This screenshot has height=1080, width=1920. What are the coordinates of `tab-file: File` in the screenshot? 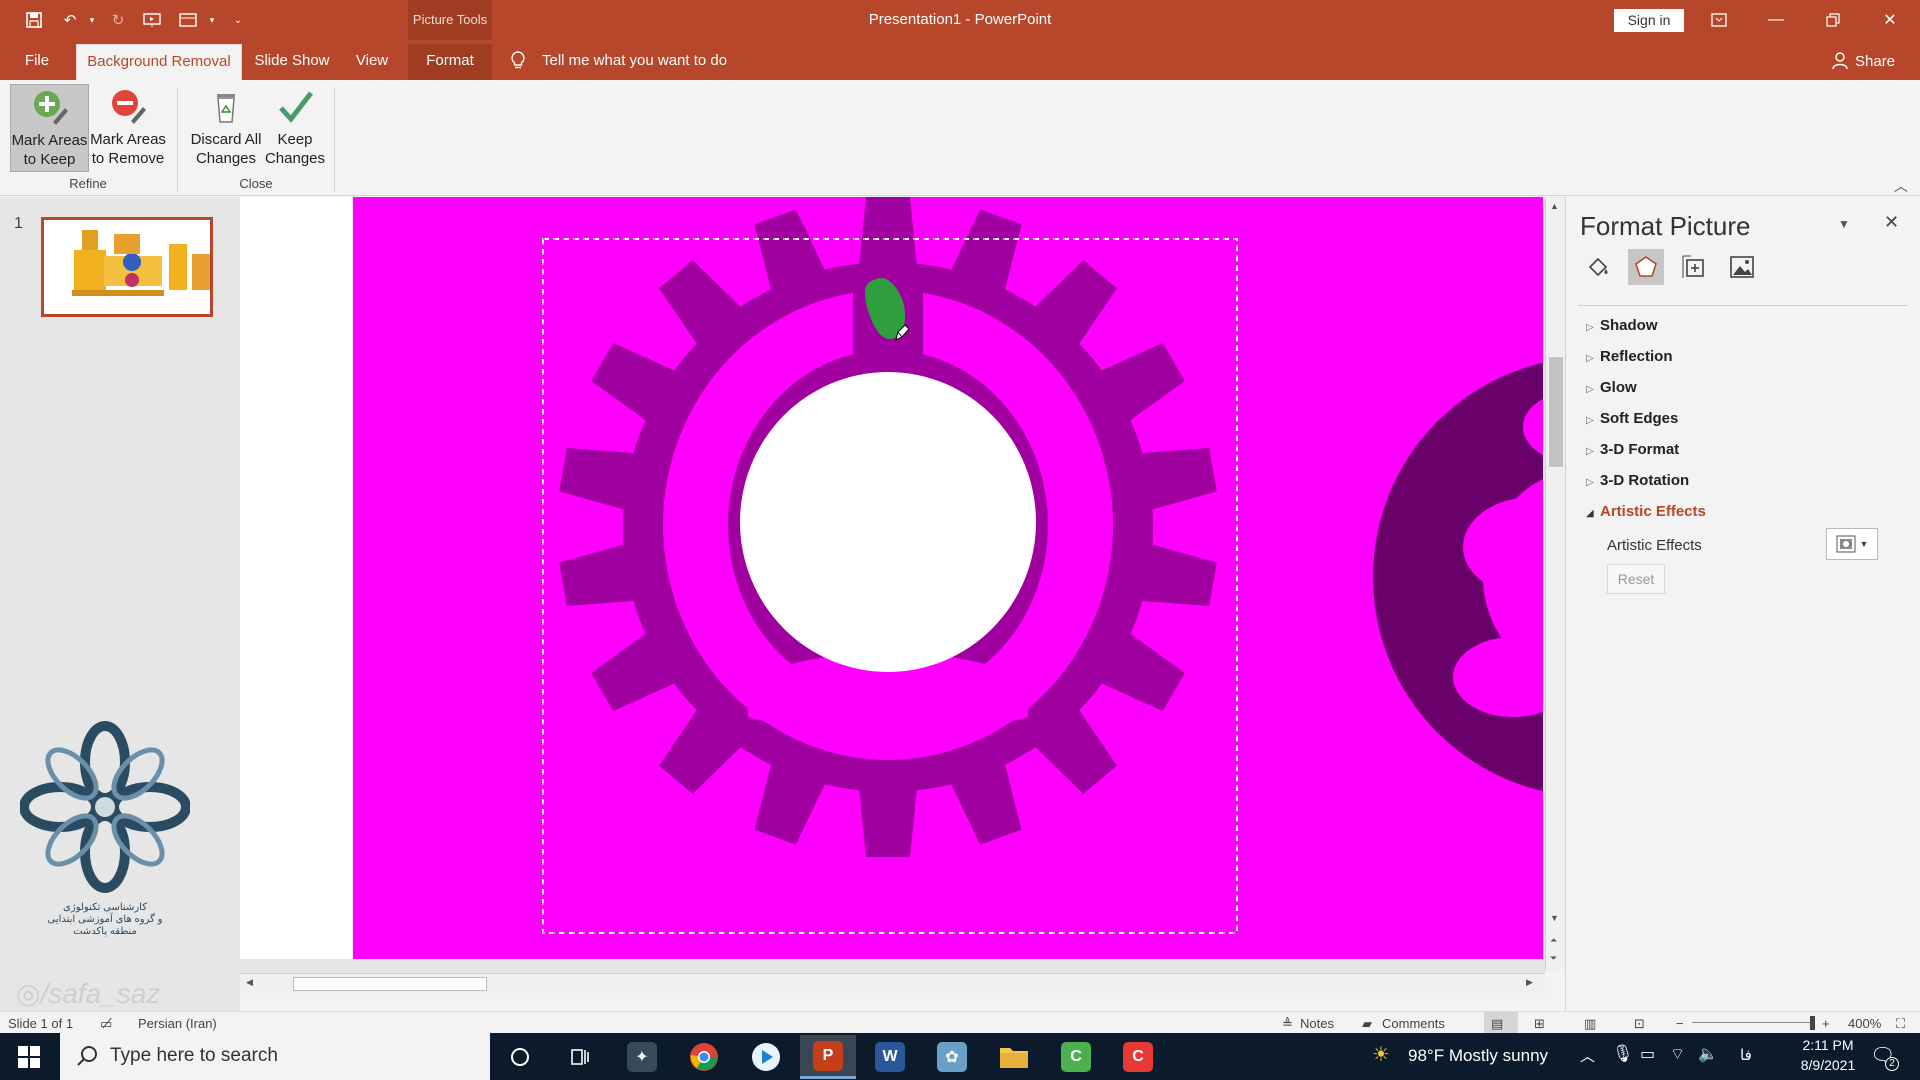 It's located at (37, 62).